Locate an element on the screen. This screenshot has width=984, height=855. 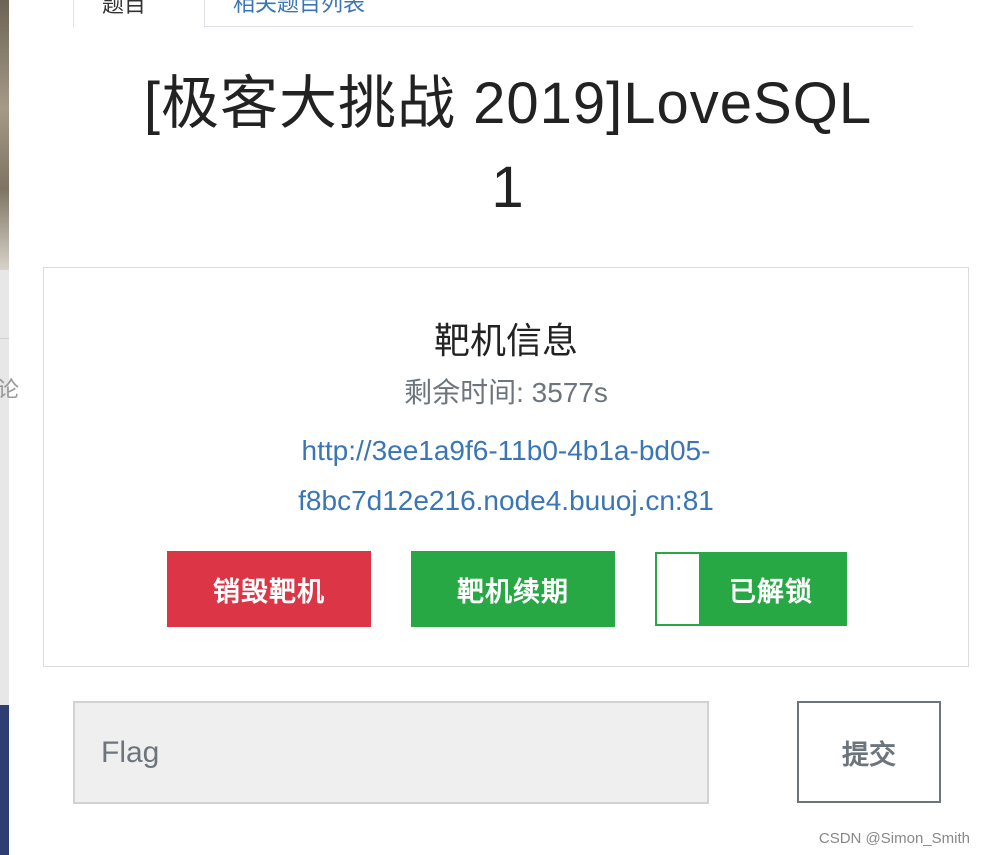
background-glyph: 论 is located at coordinates (10, 389).